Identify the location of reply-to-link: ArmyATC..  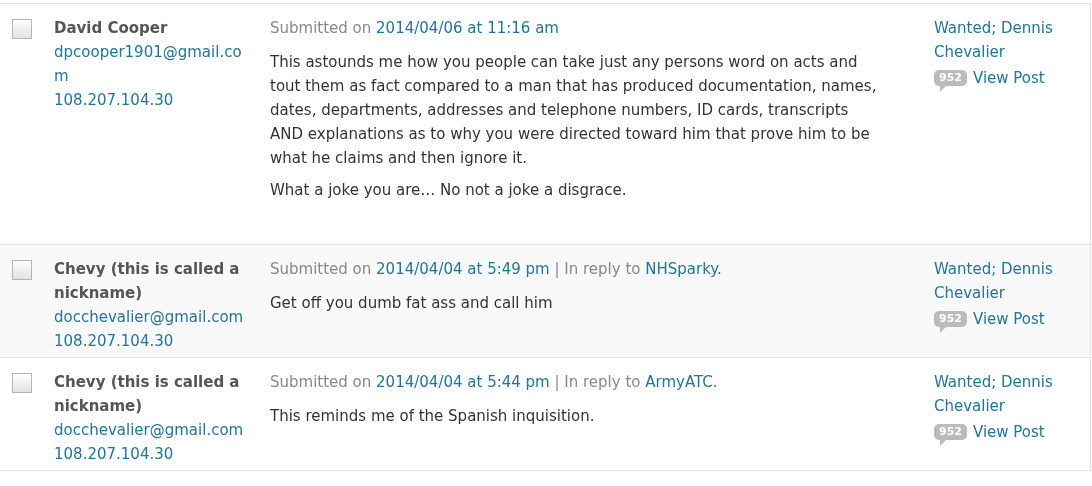
(681, 382).